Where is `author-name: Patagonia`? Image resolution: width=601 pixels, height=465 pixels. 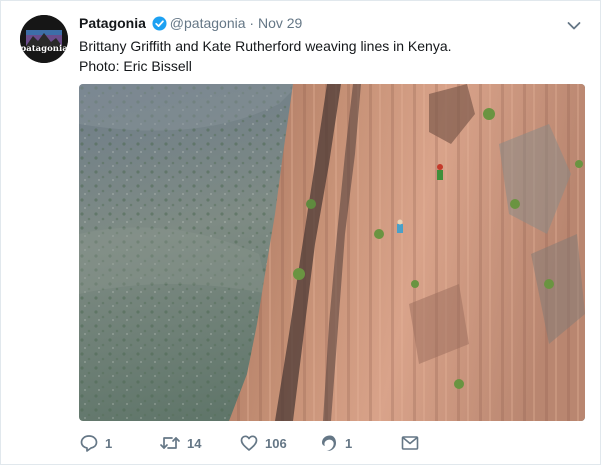
author-name: Patagonia is located at coordinates (112, 23).